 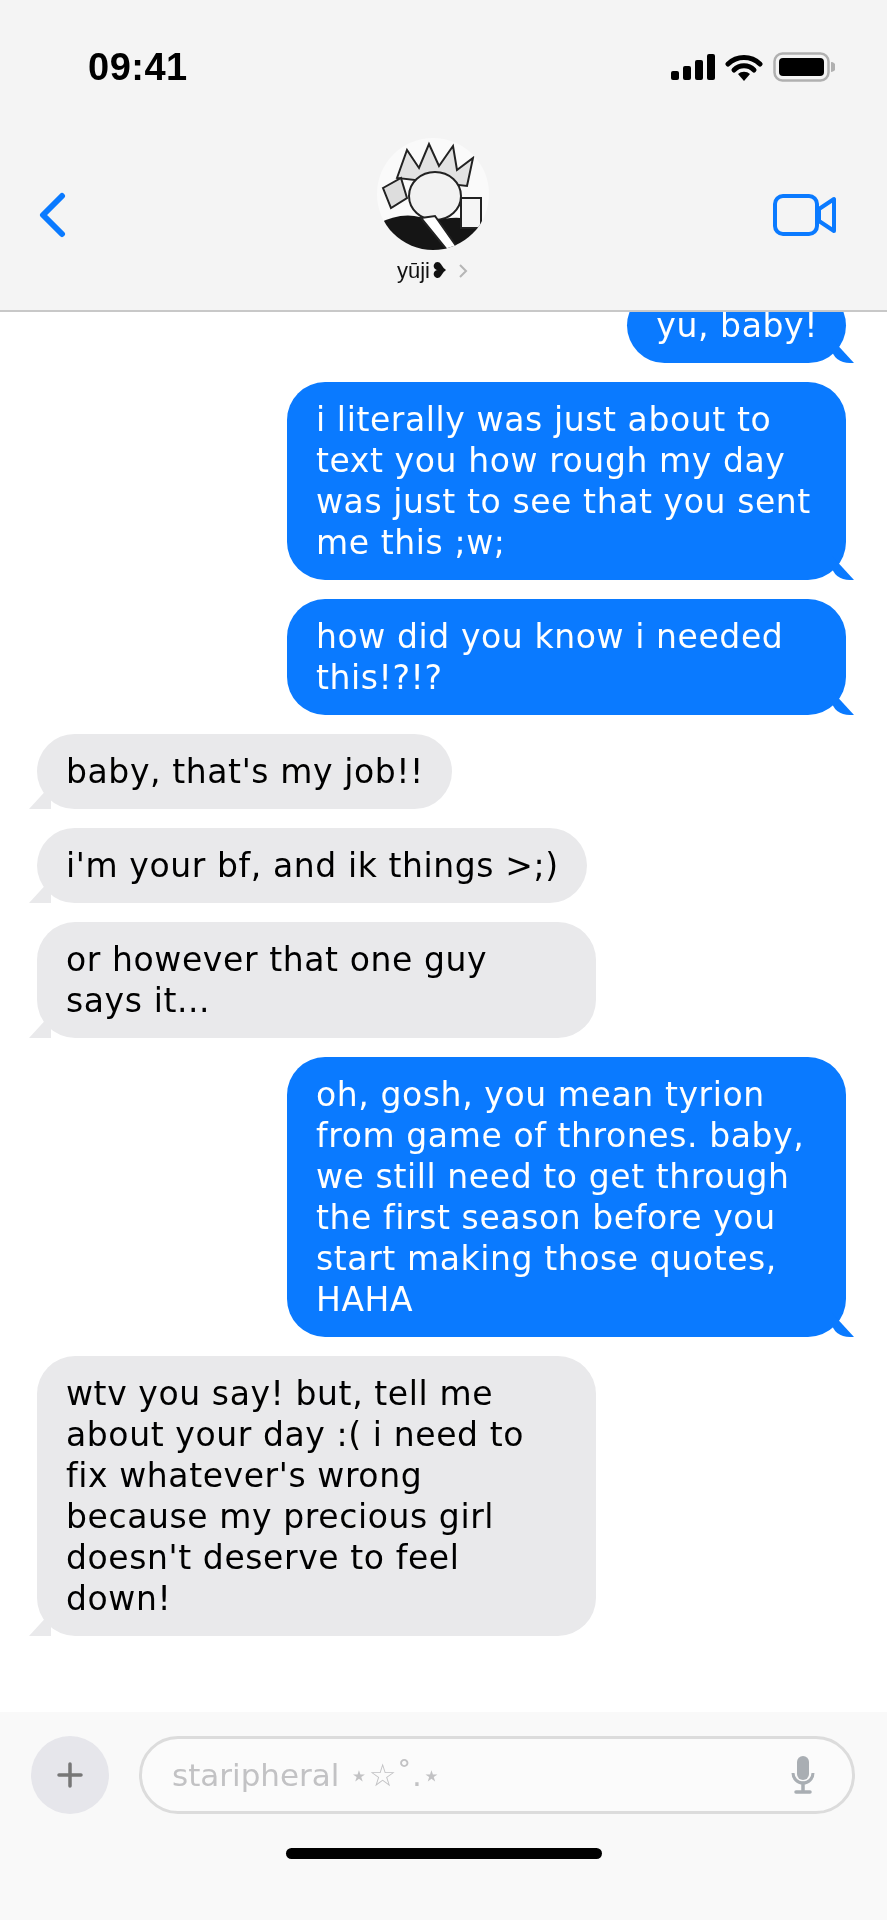 I want to click on plus-icon, so click(x=70, y=1775).